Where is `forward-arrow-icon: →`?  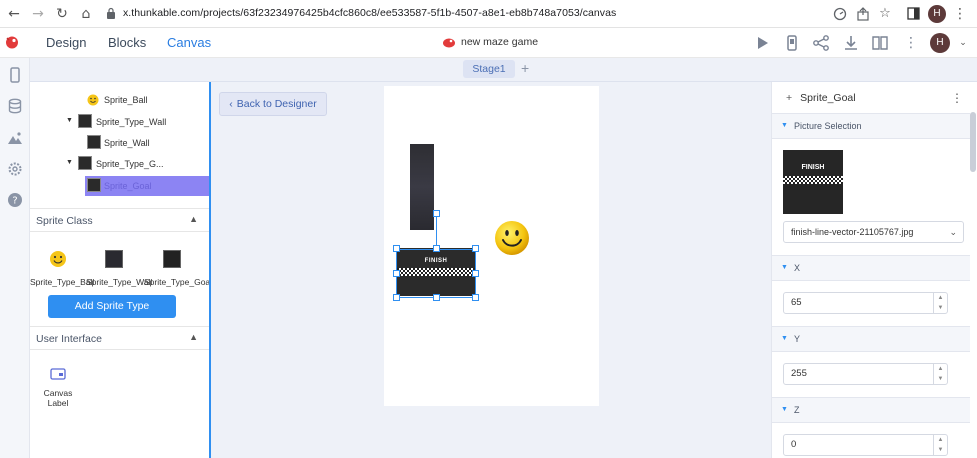 forward-arrow-icon: → is located at coordinates (38, 14).